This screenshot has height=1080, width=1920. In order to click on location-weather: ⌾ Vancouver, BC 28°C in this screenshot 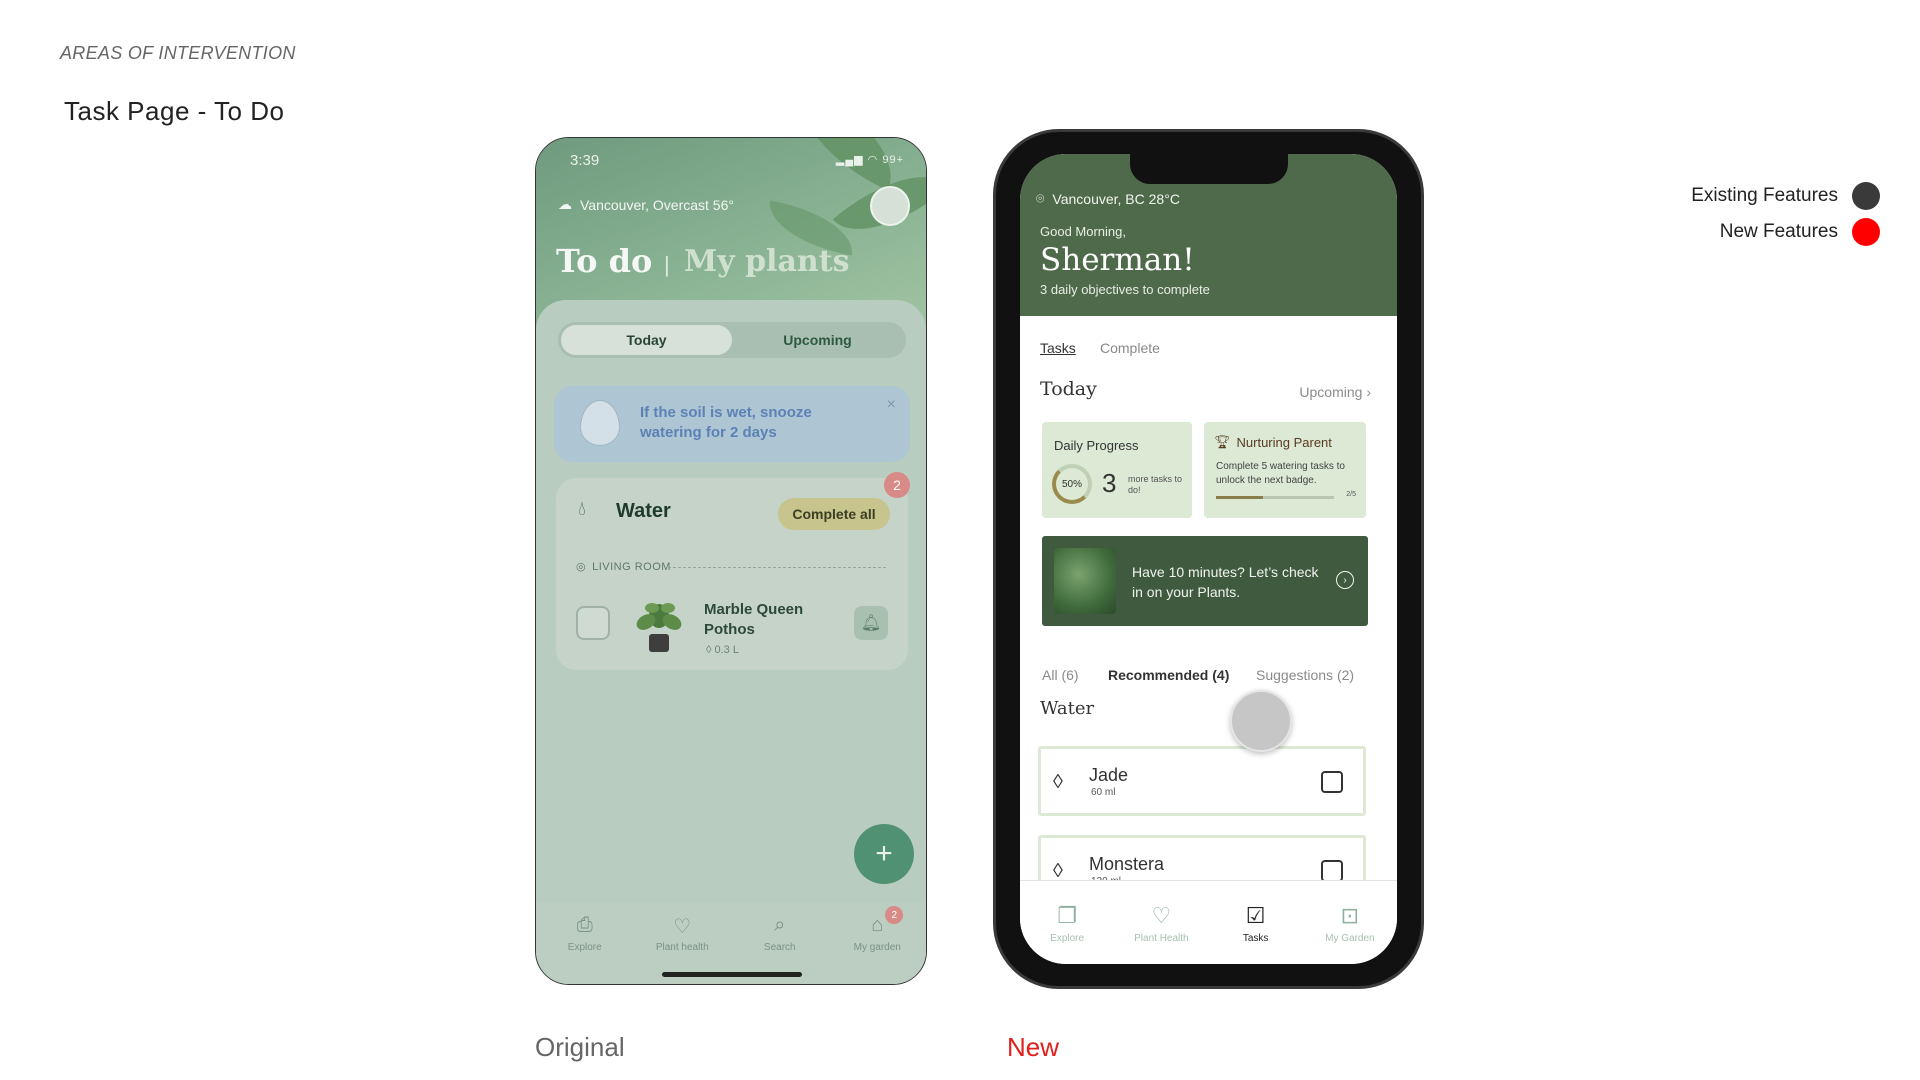, I will do `click(1108, 198)`.